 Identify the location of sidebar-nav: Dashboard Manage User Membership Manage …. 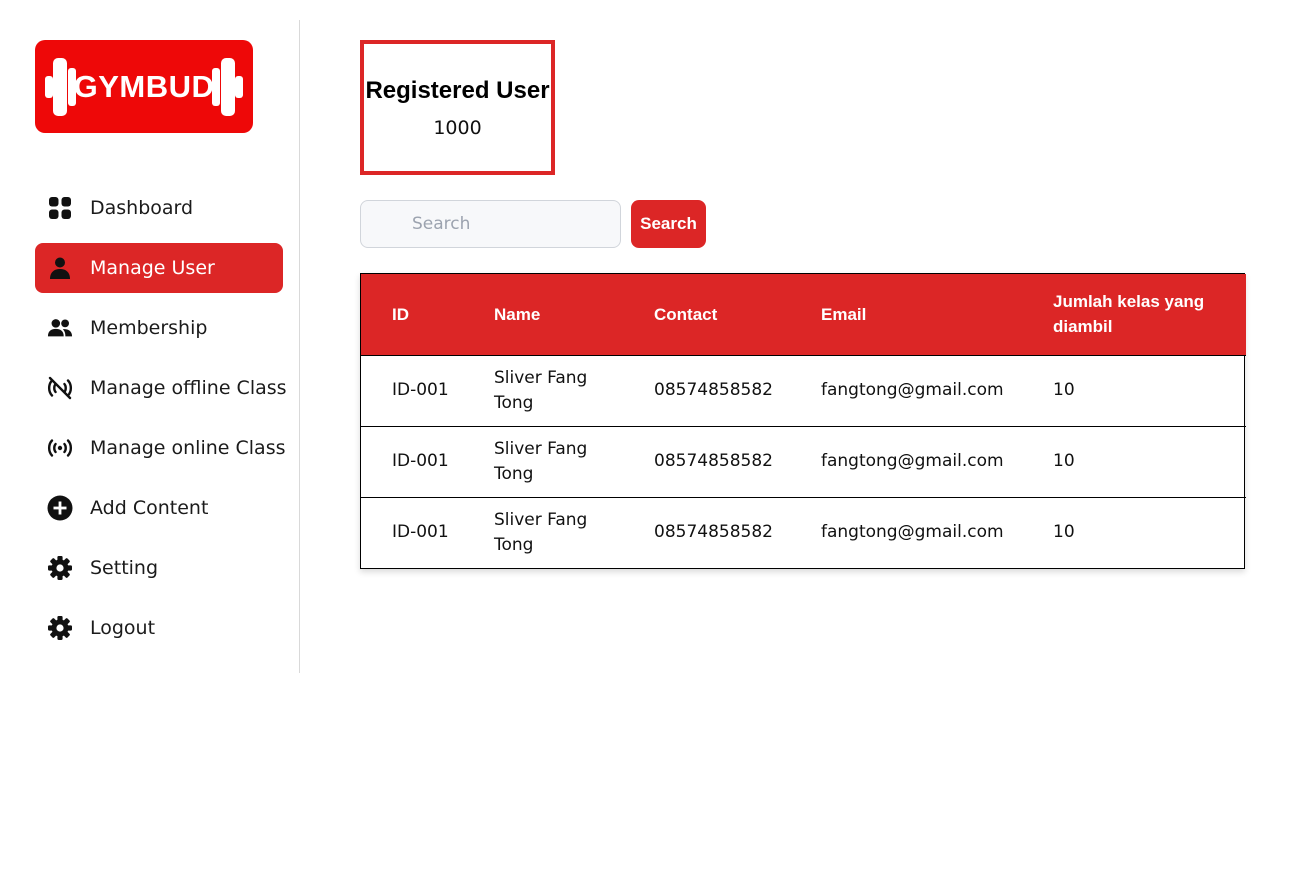
(161, 423).